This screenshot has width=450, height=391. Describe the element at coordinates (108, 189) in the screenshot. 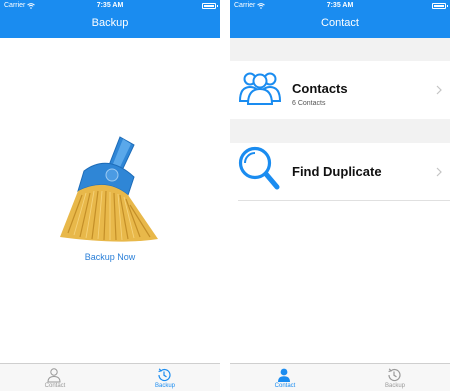

I see `broom-icon` at that location.